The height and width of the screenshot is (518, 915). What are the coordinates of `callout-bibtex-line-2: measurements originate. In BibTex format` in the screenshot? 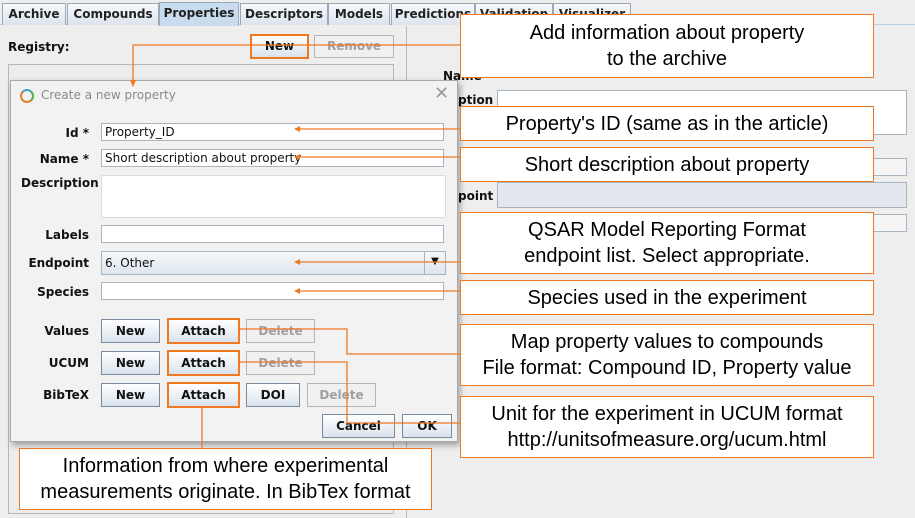 It's located at (225, 492).